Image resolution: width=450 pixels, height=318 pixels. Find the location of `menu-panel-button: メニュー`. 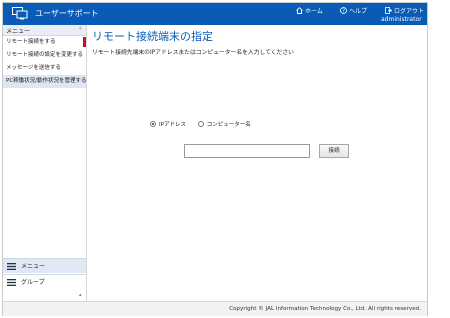

menu-panel-button: メニュー is located at coordinates (44, 265).